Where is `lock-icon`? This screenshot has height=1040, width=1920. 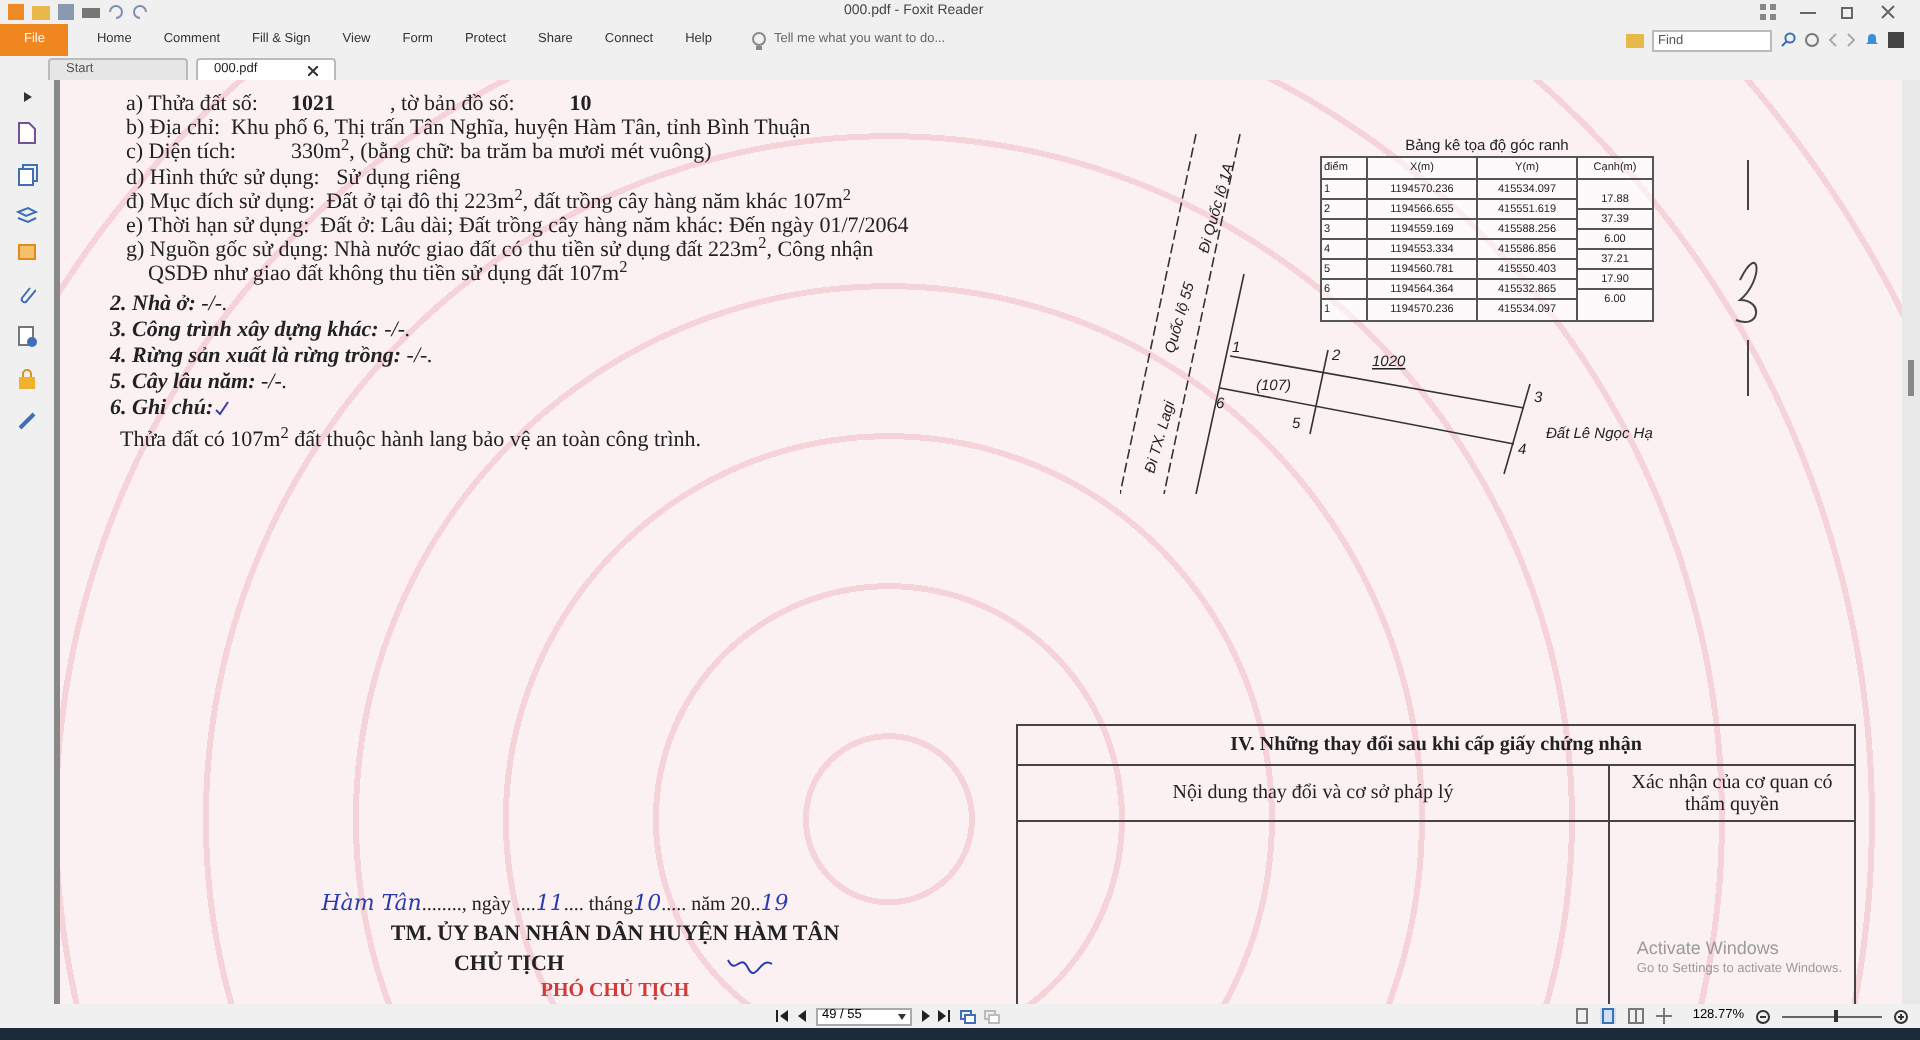
lock-icon is located at coordinates (27, 379).